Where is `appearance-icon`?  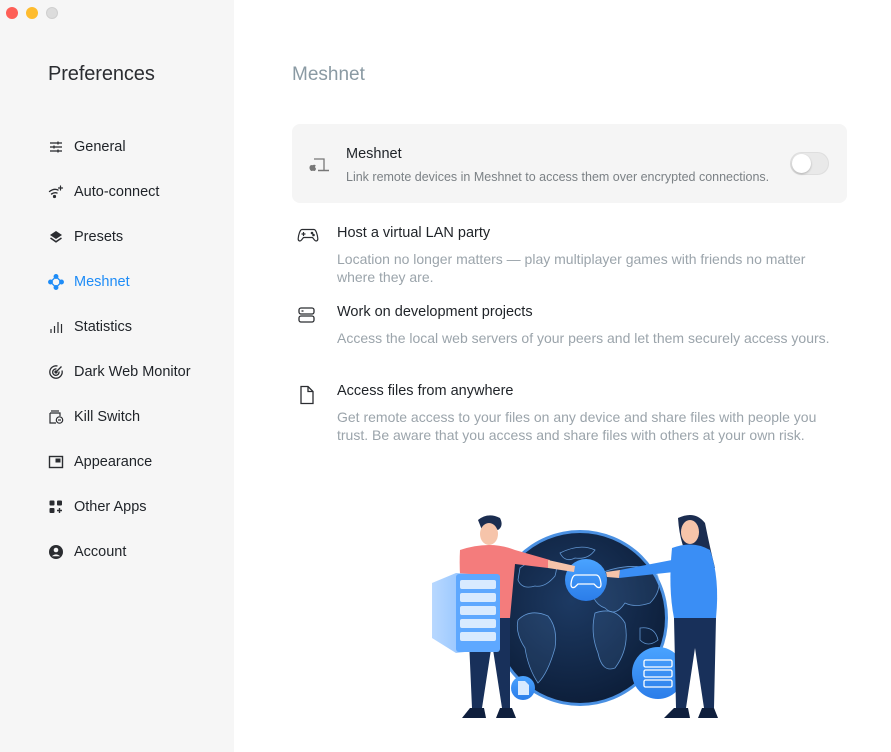
appearance-icon is located at coordinates (56, 462).